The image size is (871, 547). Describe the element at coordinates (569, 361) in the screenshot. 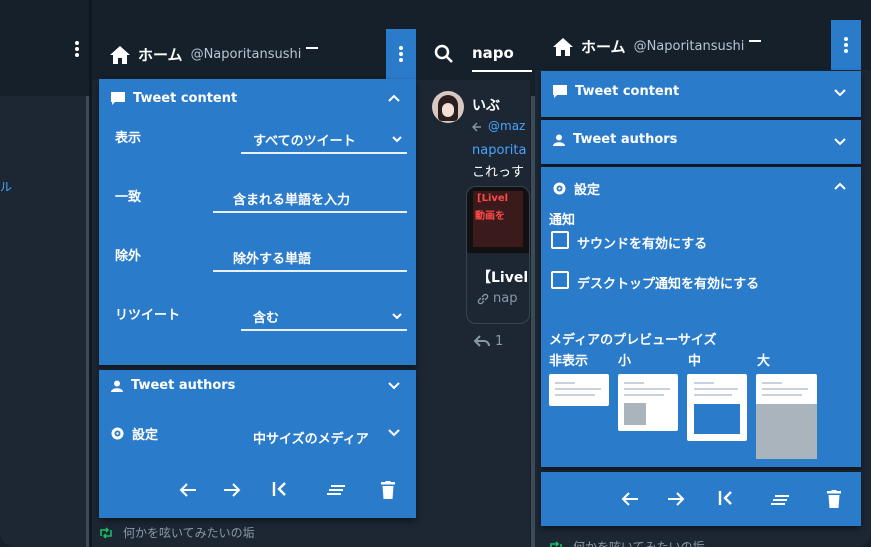

I see `size-label-none: 非表示` at that location.